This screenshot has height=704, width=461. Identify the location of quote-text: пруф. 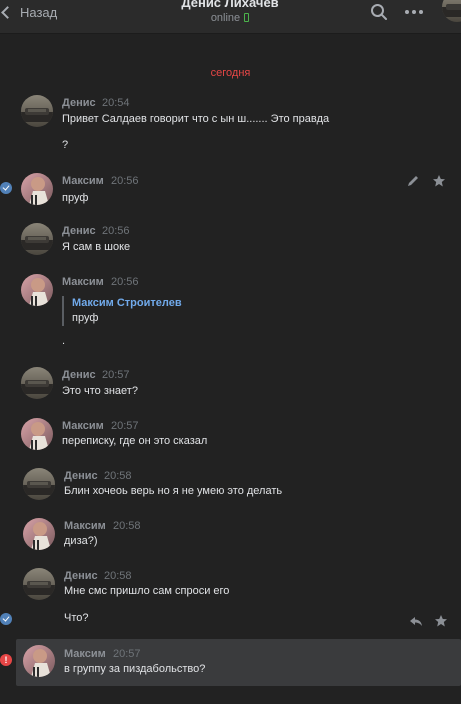
(85, 318).